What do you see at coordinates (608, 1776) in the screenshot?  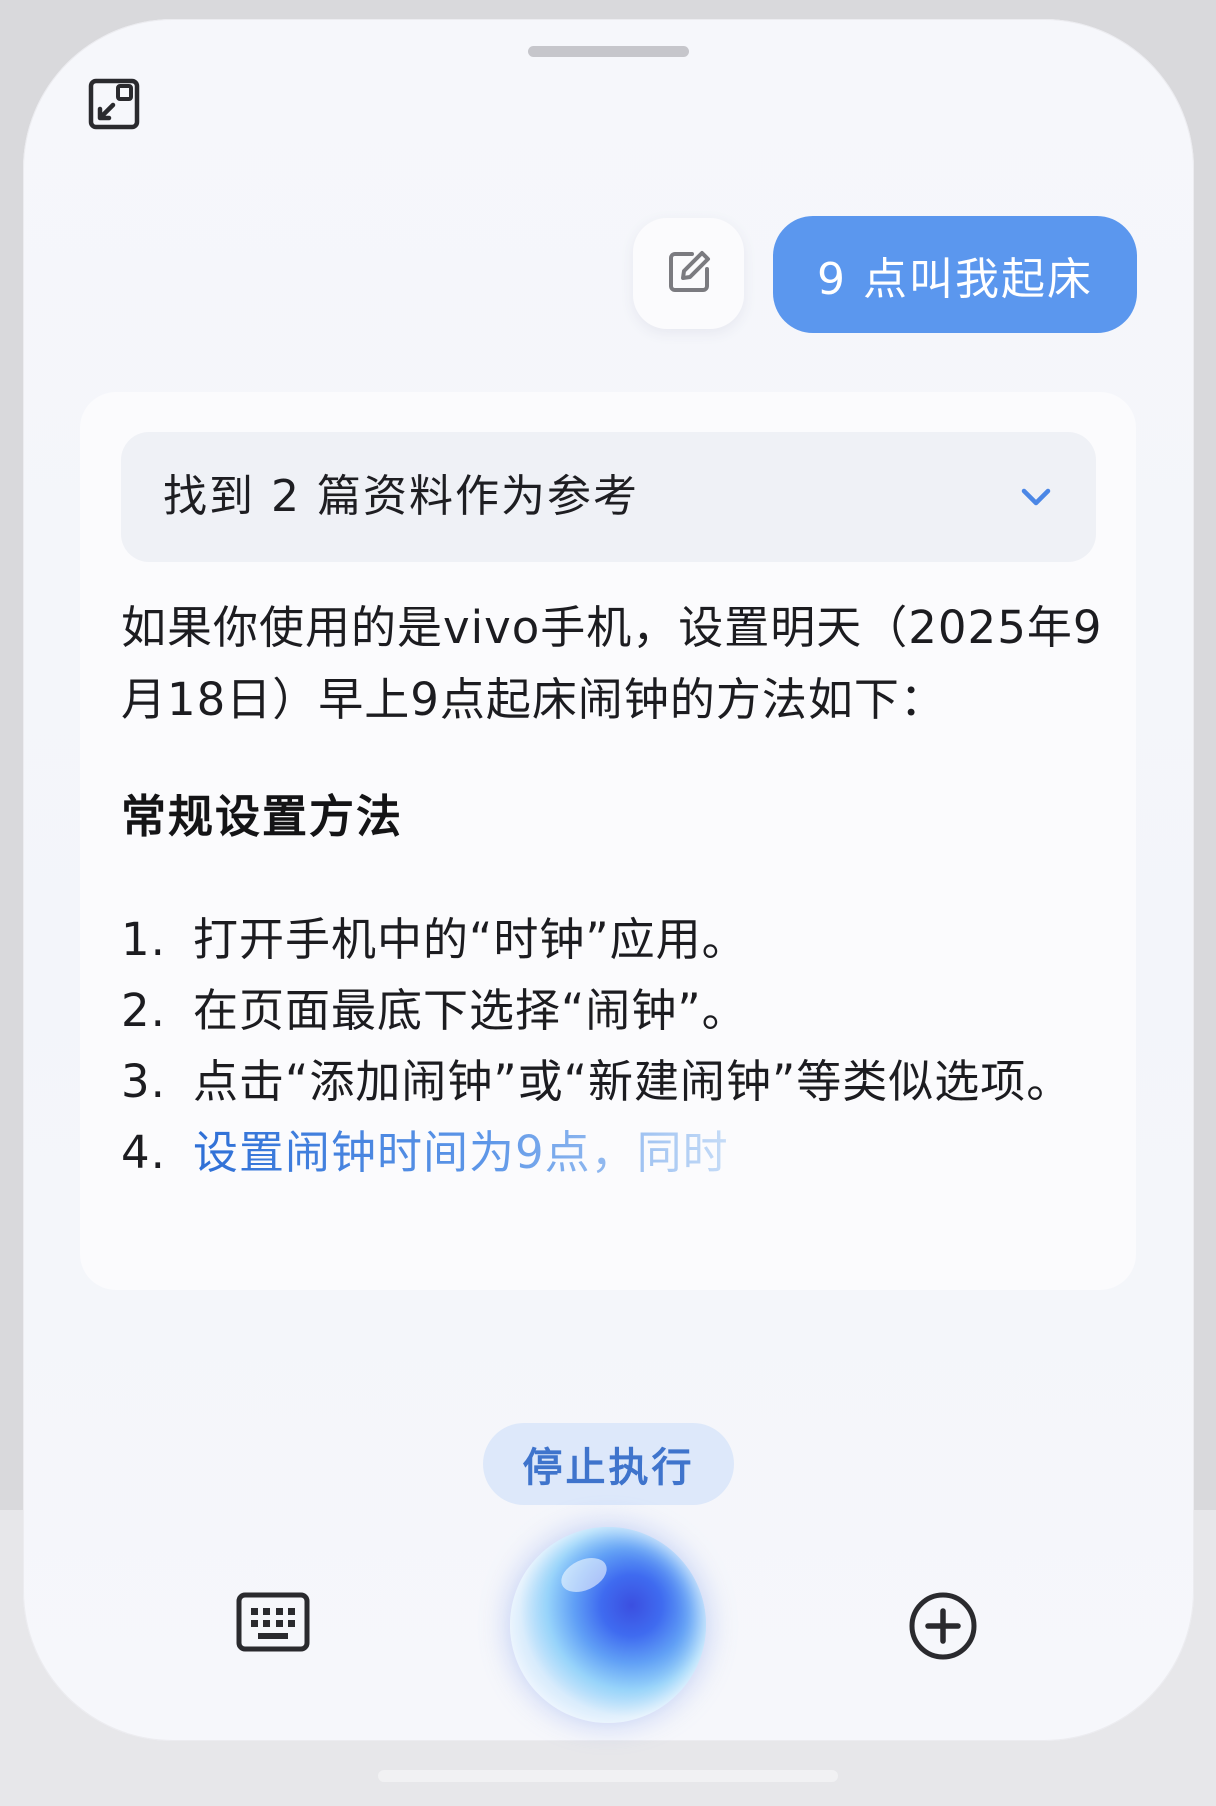 I see `home-indicator` at bounding box center [608, 1776].